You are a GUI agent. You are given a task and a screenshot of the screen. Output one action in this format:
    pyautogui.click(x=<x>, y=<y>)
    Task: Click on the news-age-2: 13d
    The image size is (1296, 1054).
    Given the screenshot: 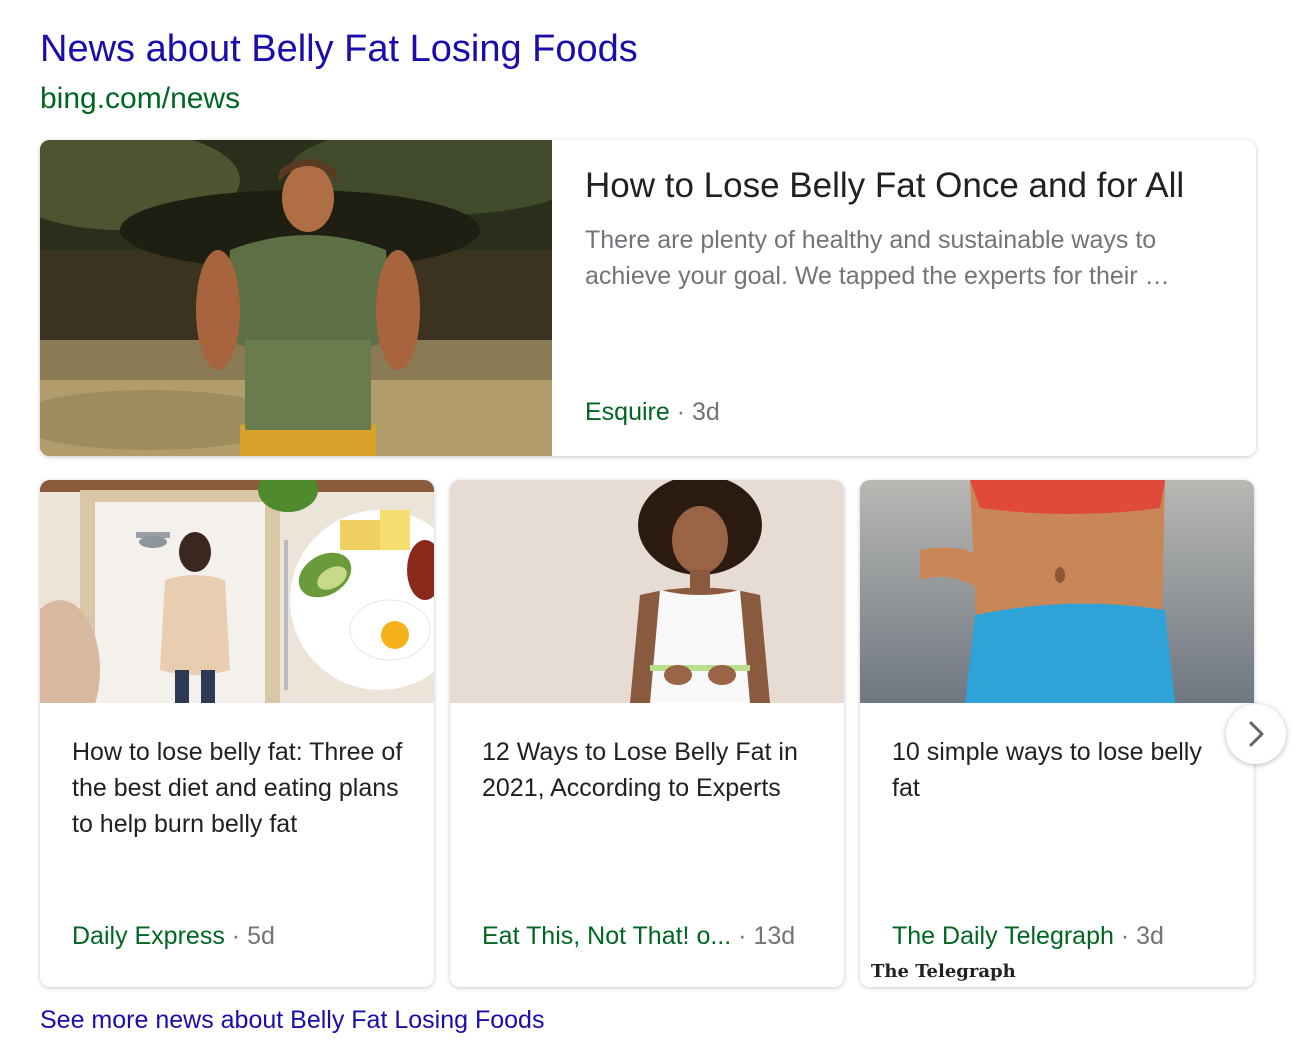 What is the action you would take?
    pyautogui.click(x=774, y=936)
    